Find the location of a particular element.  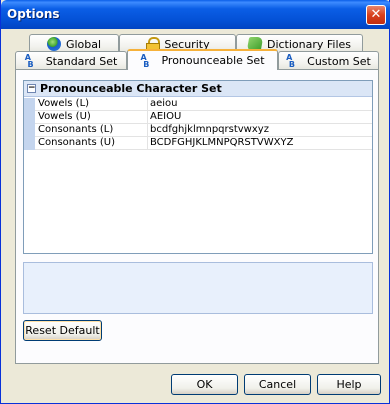

cancel-button: Cancel is located at coordinates (277, 384).